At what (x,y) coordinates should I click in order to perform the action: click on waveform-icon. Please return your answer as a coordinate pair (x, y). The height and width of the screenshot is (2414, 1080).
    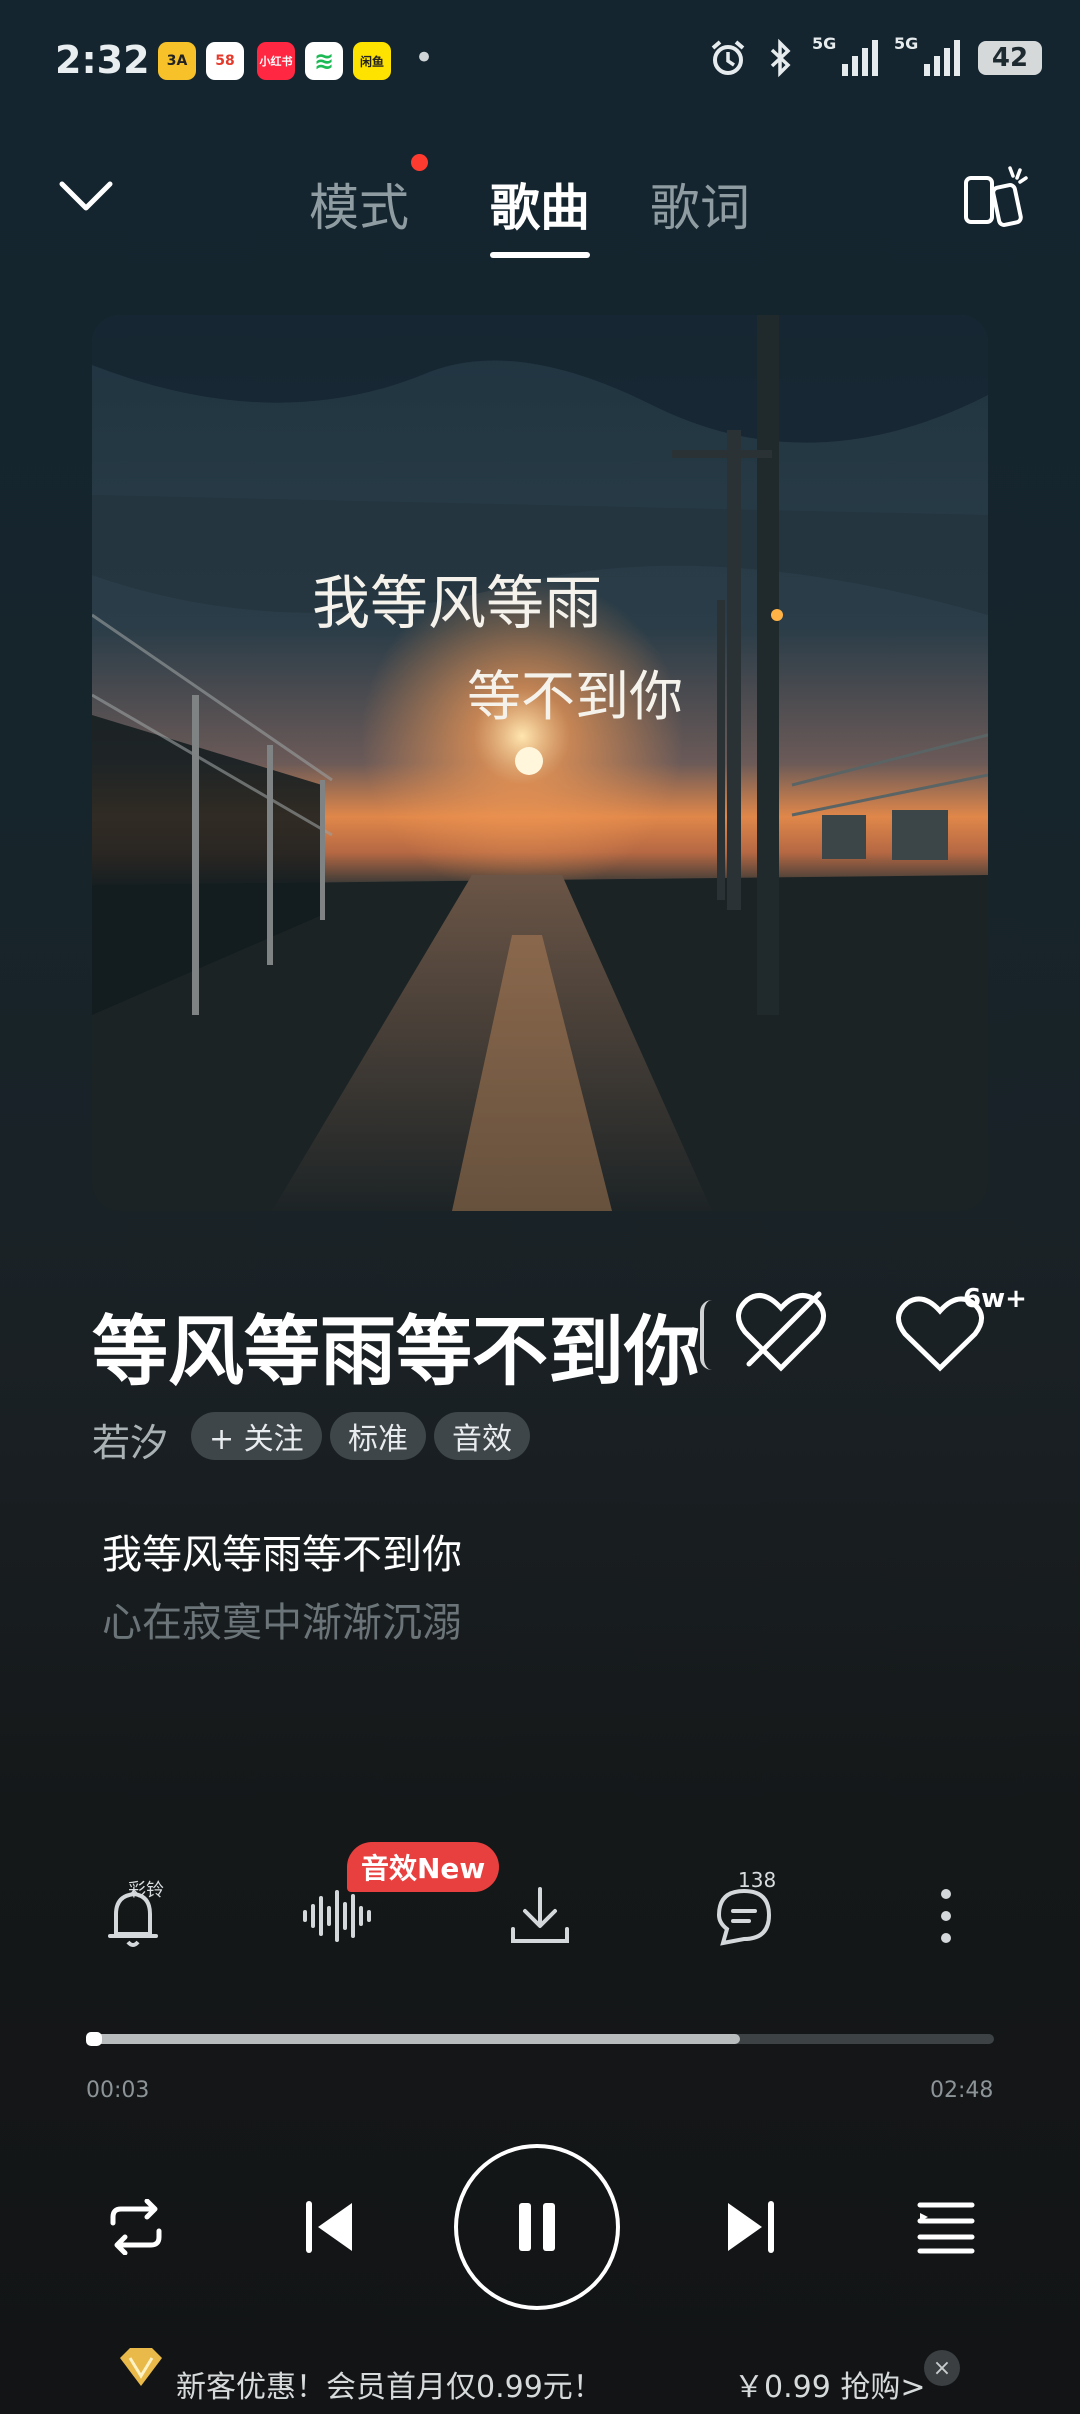
    Looking at the image, I should click on (337, 1916).